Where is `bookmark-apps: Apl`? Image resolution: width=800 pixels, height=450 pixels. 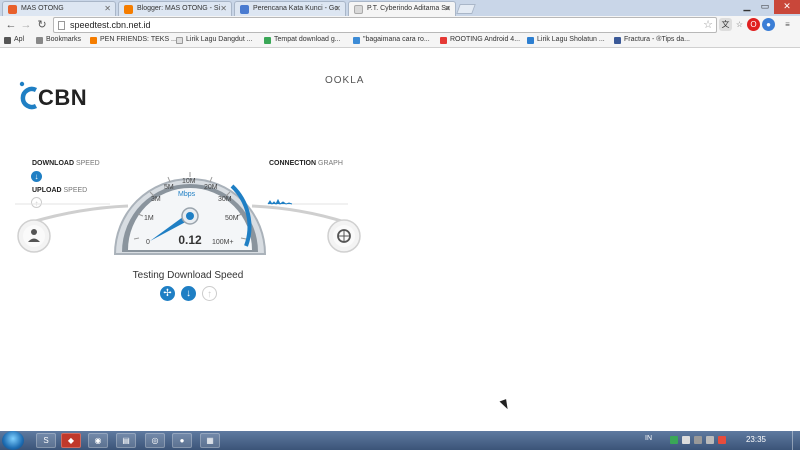 bookmark-apps: Apl is located at coordinates (14, 40).